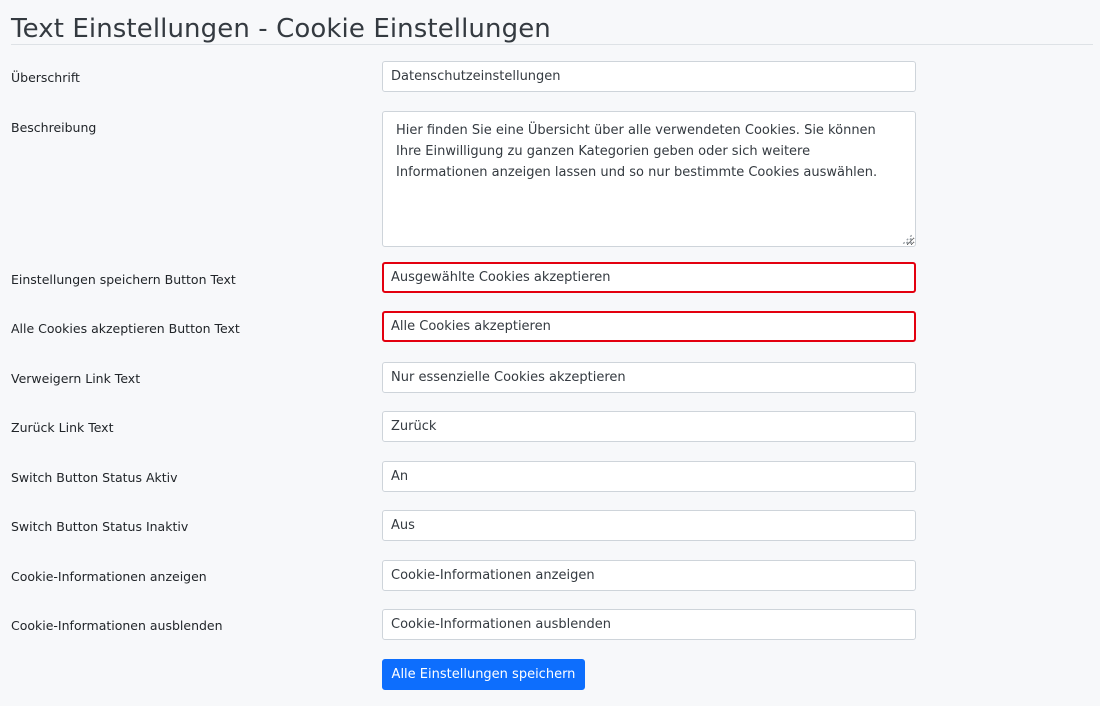 The image size is (1100, 706). What do you see at coordinates (123, 279) in the screenshot?
I see `save-settings-button-text-label: Einstellungen speichern Button Text` at bounding box center [123, 279].